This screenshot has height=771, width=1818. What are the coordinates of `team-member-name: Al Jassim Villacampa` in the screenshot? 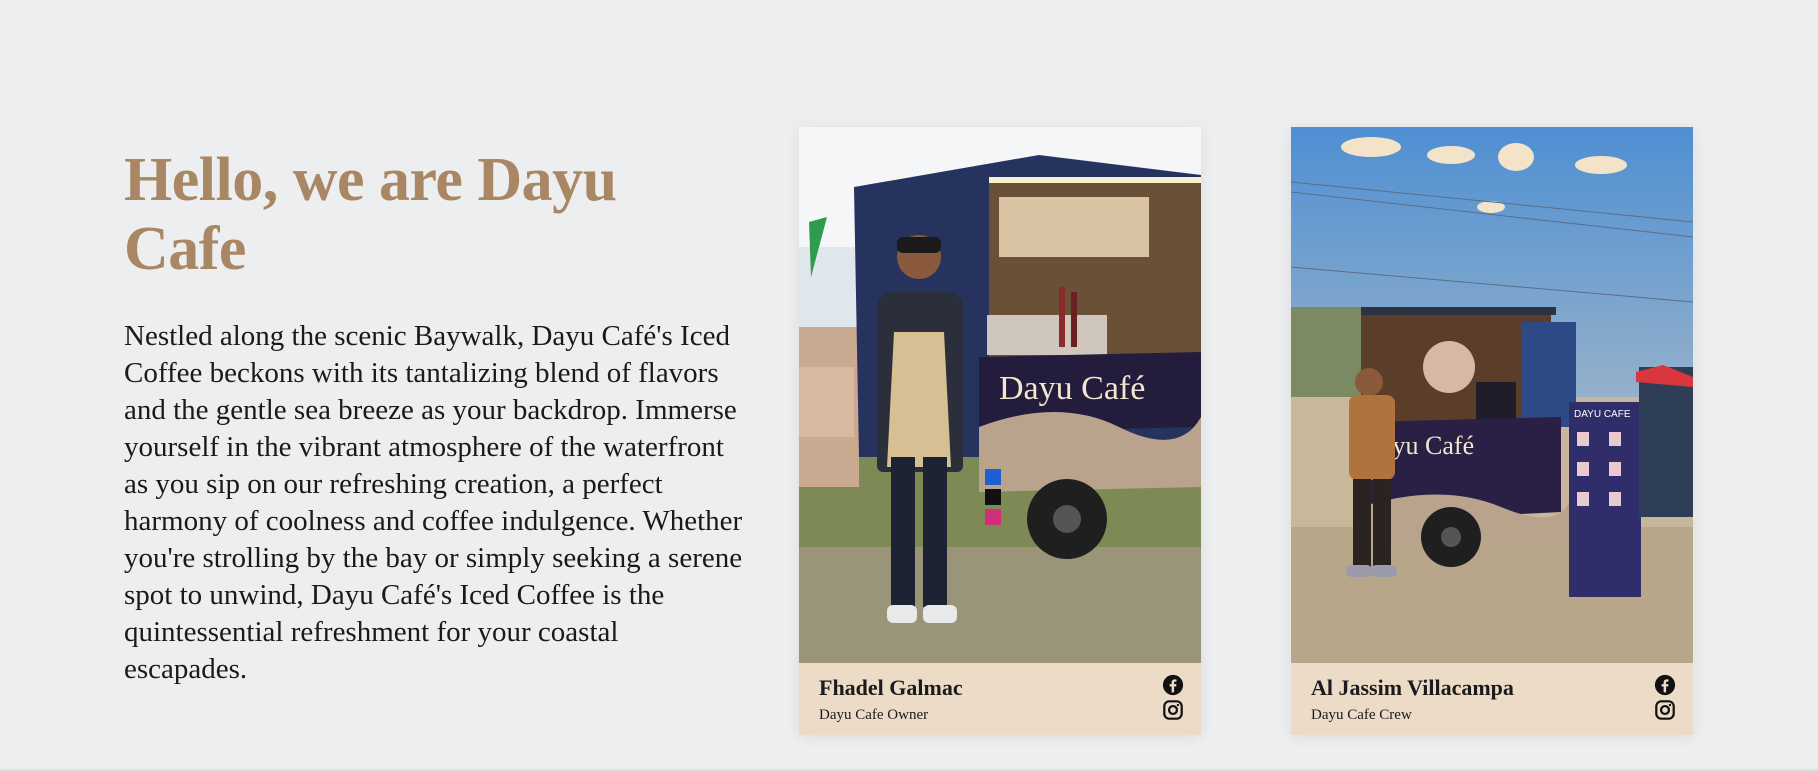 It's located at (1412, 687).